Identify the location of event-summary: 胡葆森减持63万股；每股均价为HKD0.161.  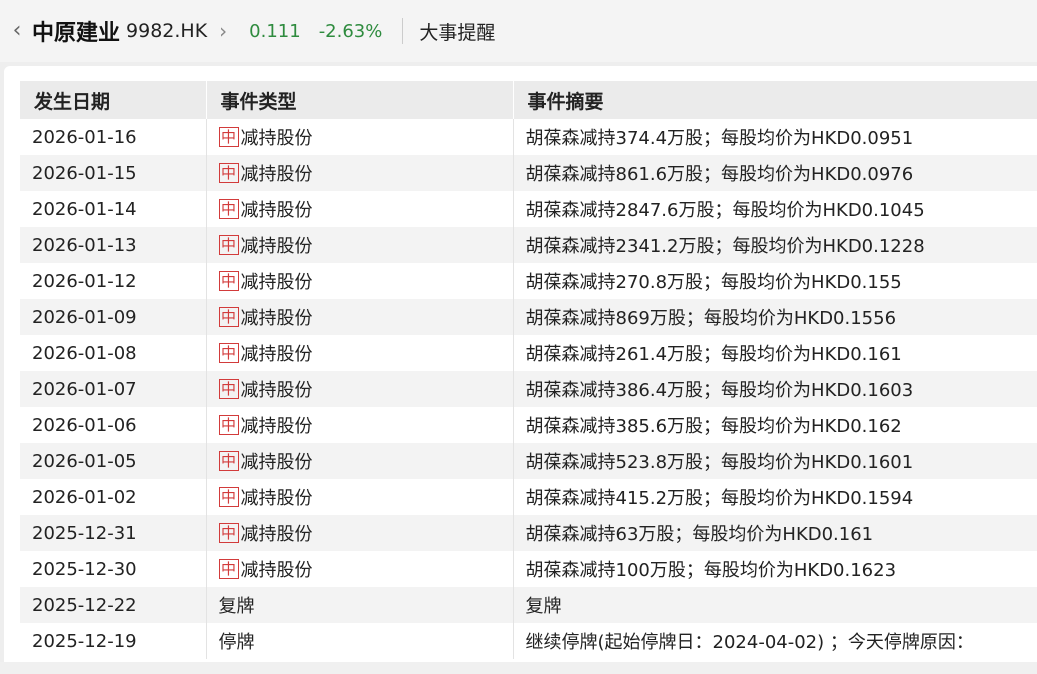
(775, 533).